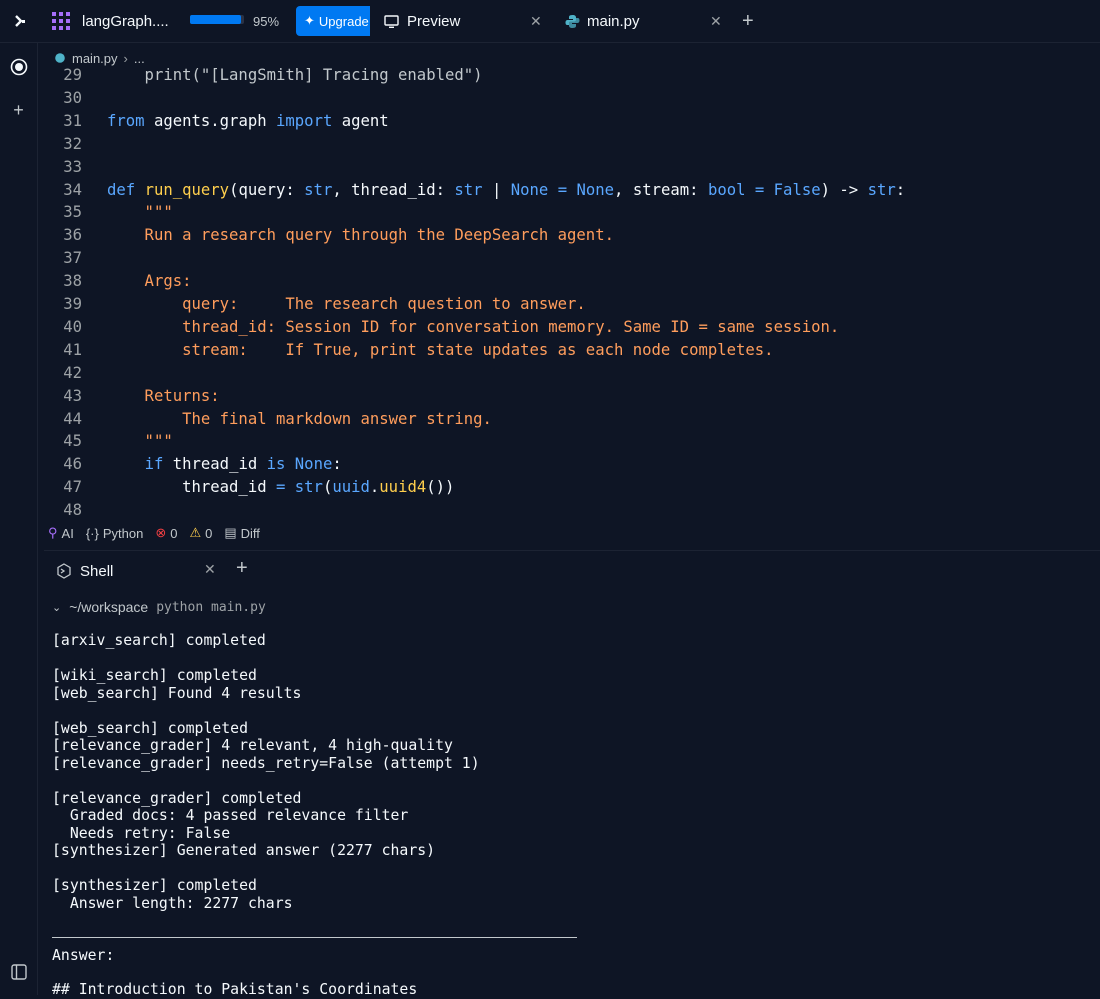 This screenshot has width=1100, height=999. I want to click on workspace-record-icon, so click(18, 67).